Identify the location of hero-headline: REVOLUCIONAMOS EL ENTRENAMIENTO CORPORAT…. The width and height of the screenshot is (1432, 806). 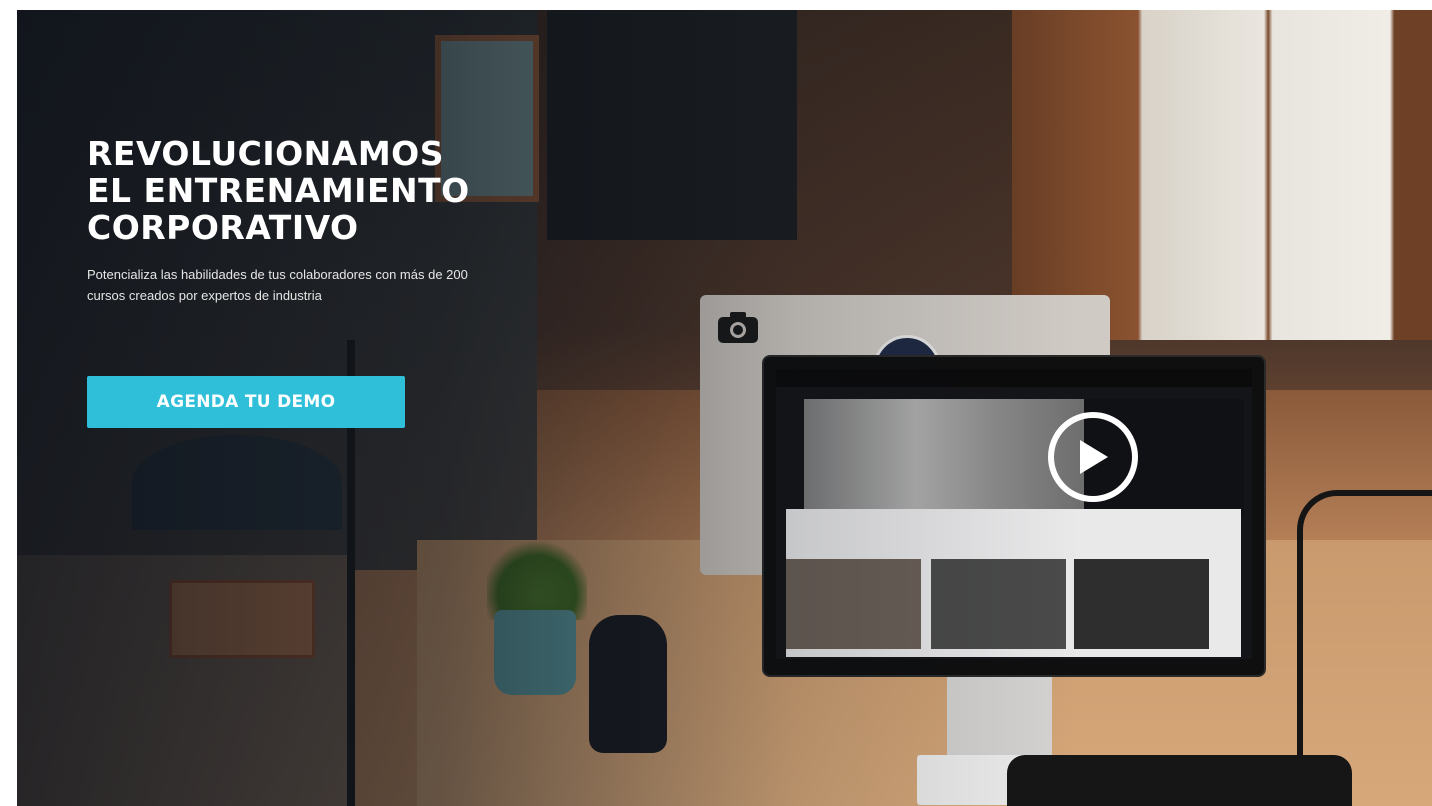
(317, 190).